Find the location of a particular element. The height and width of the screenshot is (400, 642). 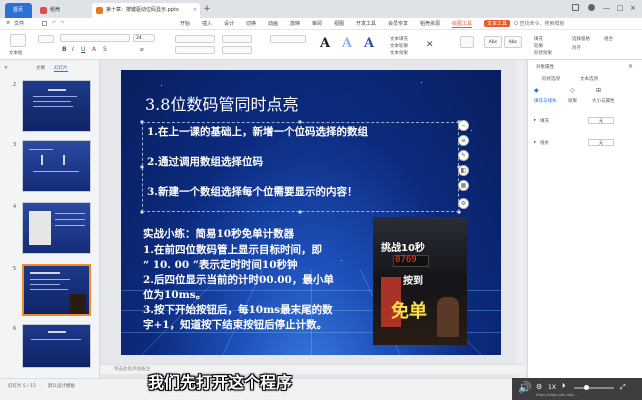

image-icon: ▦ is located at coordinates (463, 185).